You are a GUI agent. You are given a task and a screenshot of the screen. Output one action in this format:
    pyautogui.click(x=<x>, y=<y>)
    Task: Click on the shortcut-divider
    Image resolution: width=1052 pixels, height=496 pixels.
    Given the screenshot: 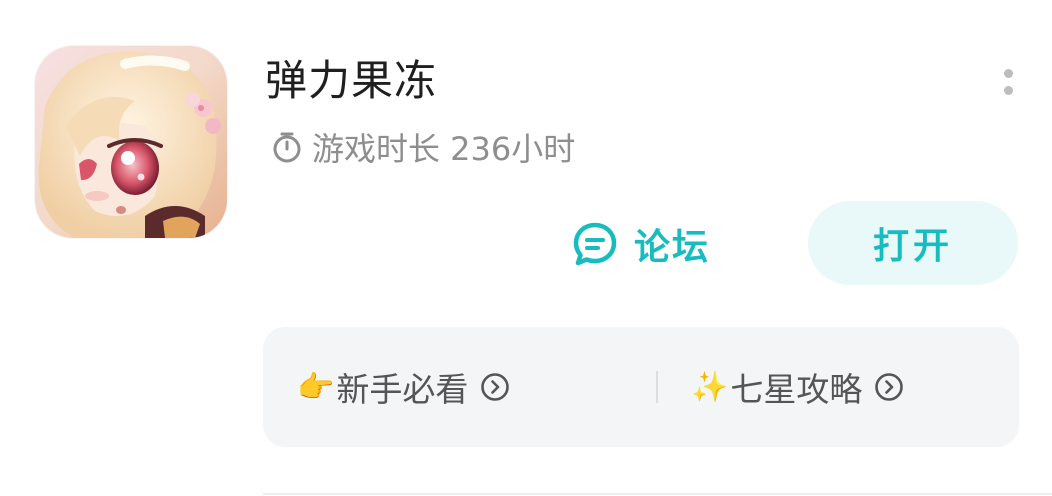 What is the action you would take?
    pyautogui.click(x=657, y=387)
    